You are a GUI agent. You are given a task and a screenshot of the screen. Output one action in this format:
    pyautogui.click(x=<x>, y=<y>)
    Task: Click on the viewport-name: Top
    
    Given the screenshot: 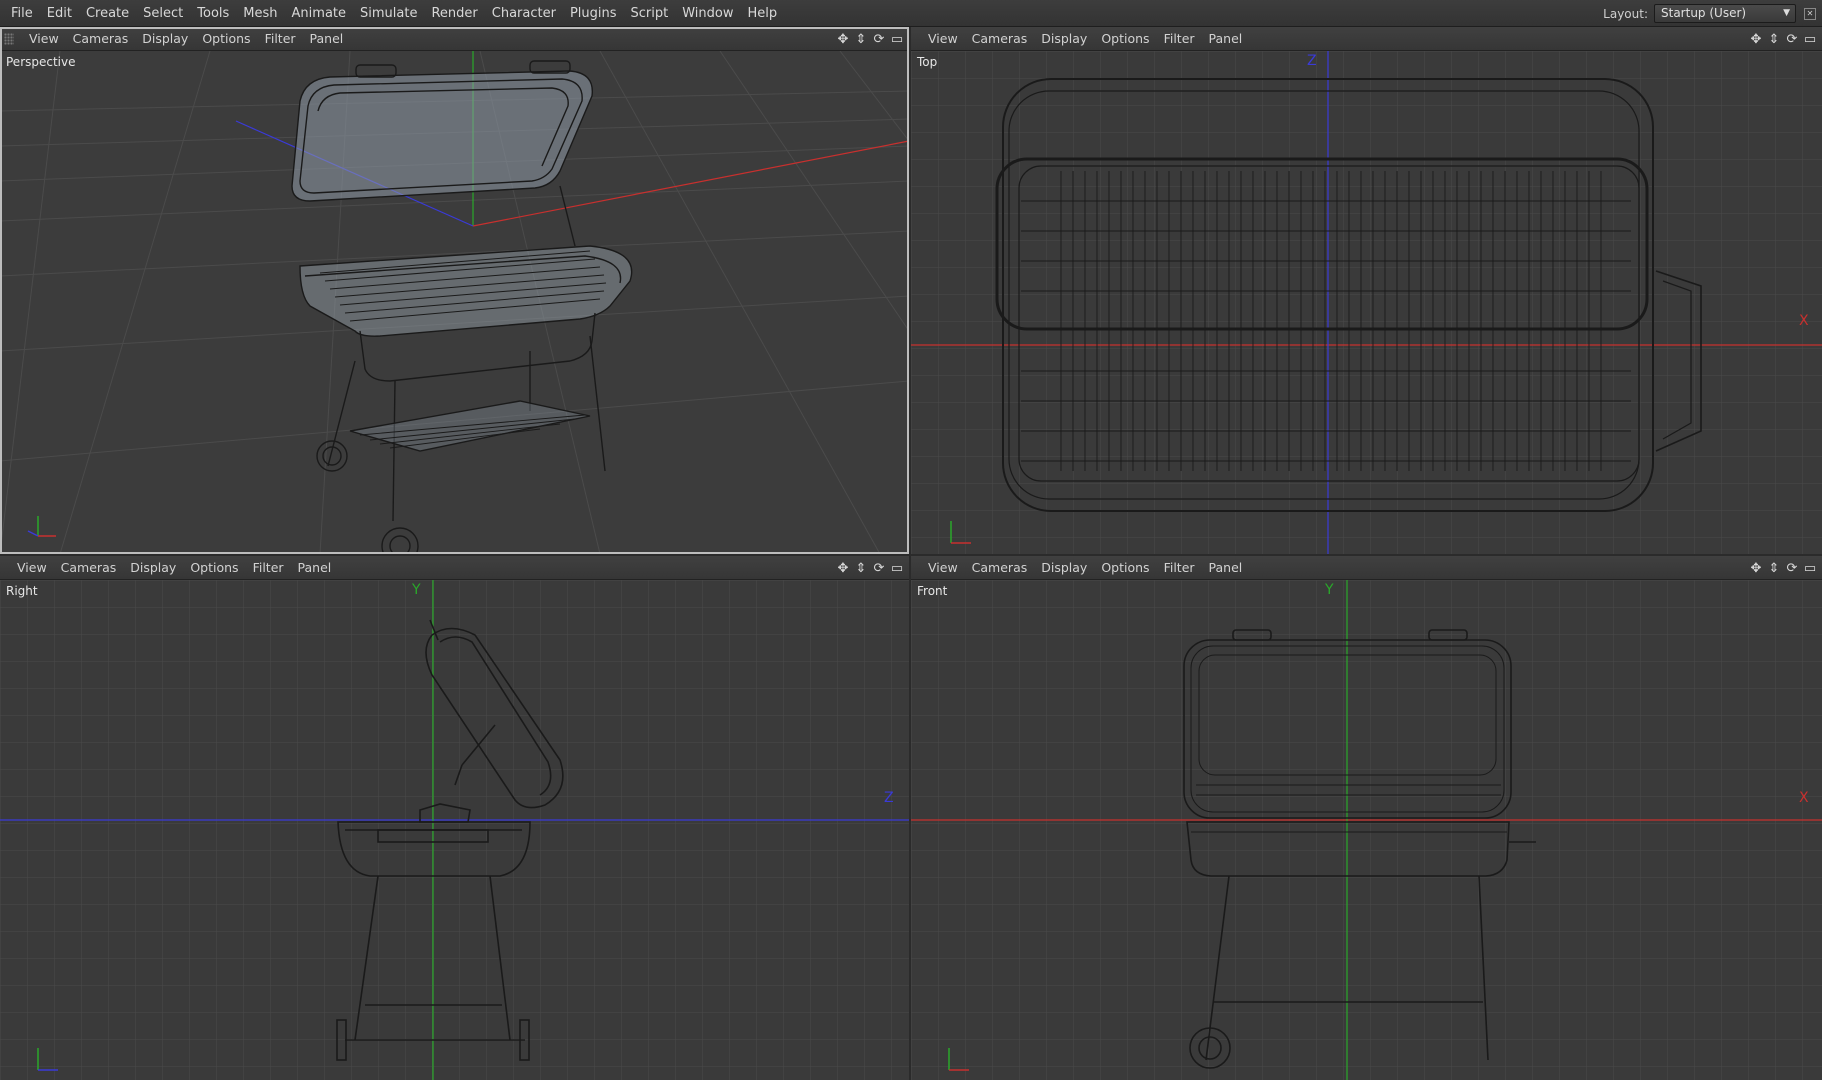 What is the action you would take?
    pyautogui.click(x=927, y=62)
    